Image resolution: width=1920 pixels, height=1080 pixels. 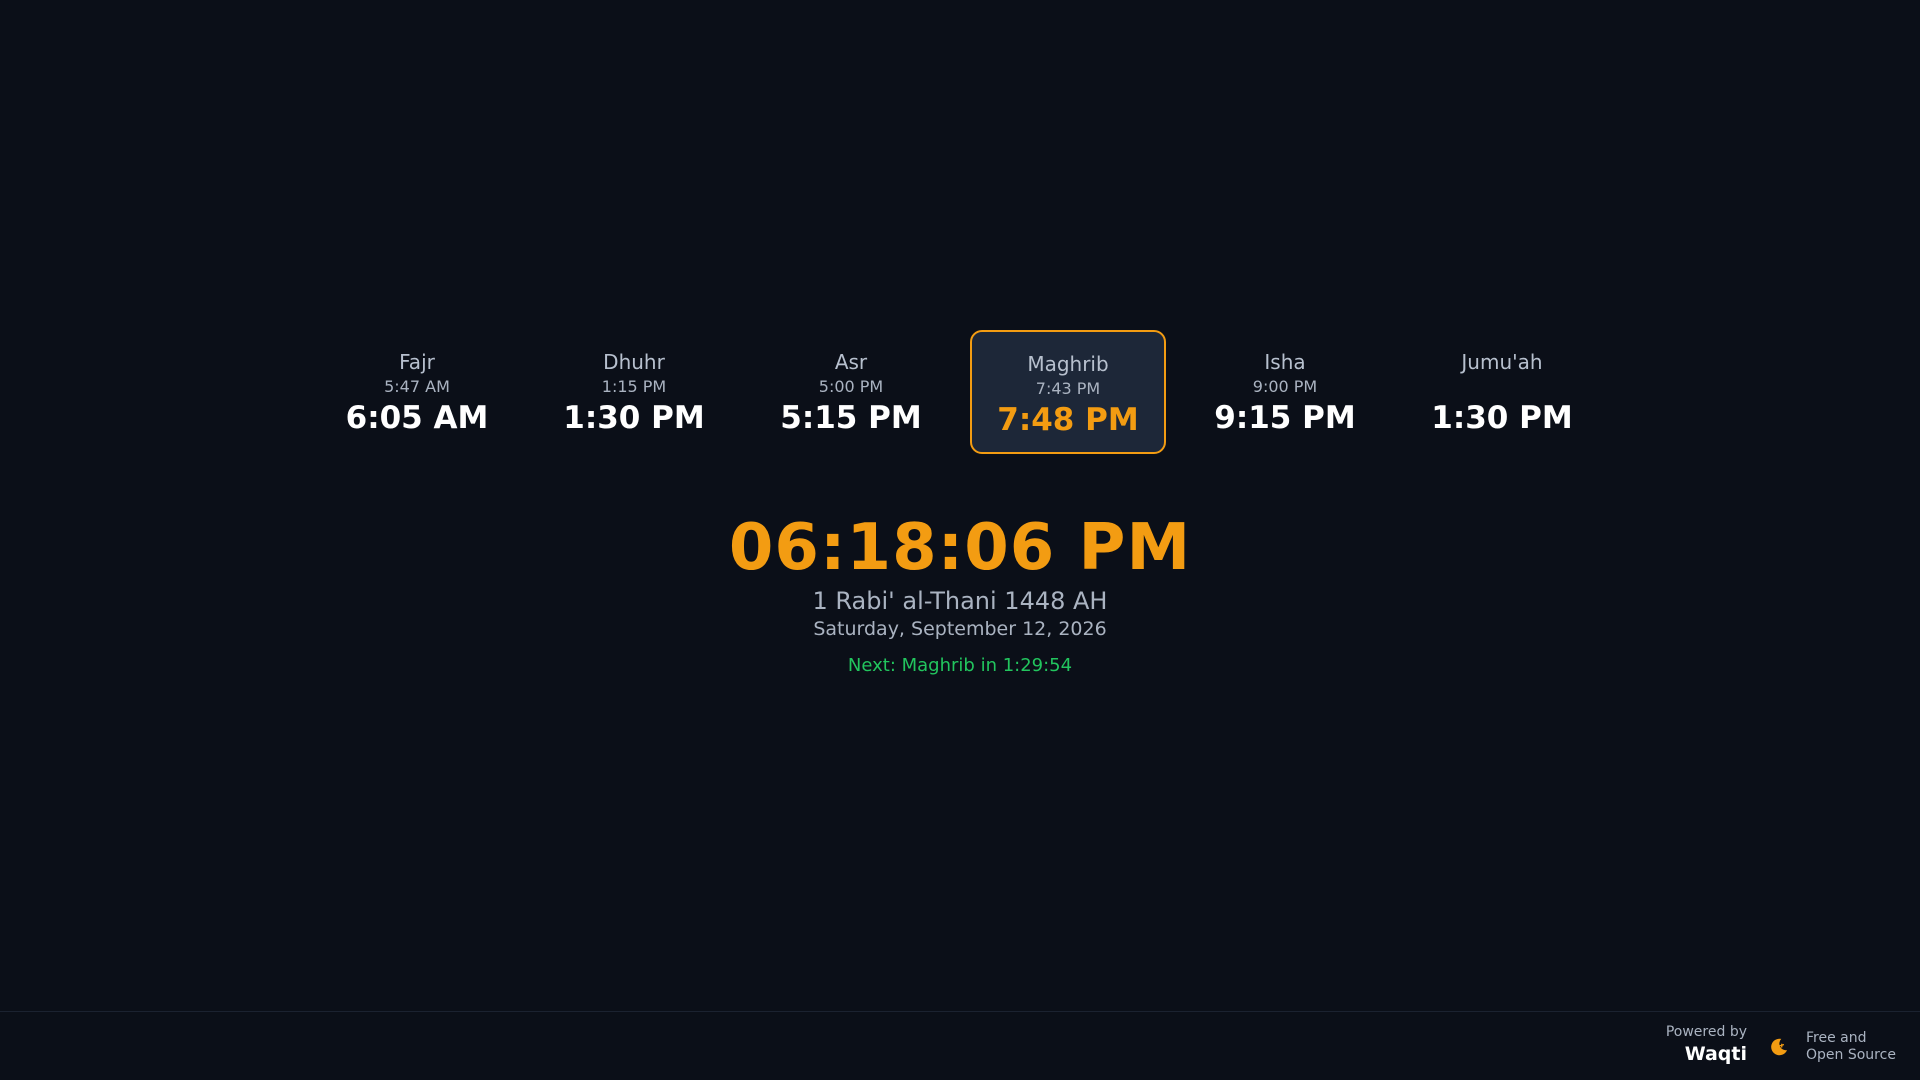 What do you see at coordinates (1779, 1047) in the screenshot?
I see `crescent-moon-icon` at bounding box center [1779, 1047].